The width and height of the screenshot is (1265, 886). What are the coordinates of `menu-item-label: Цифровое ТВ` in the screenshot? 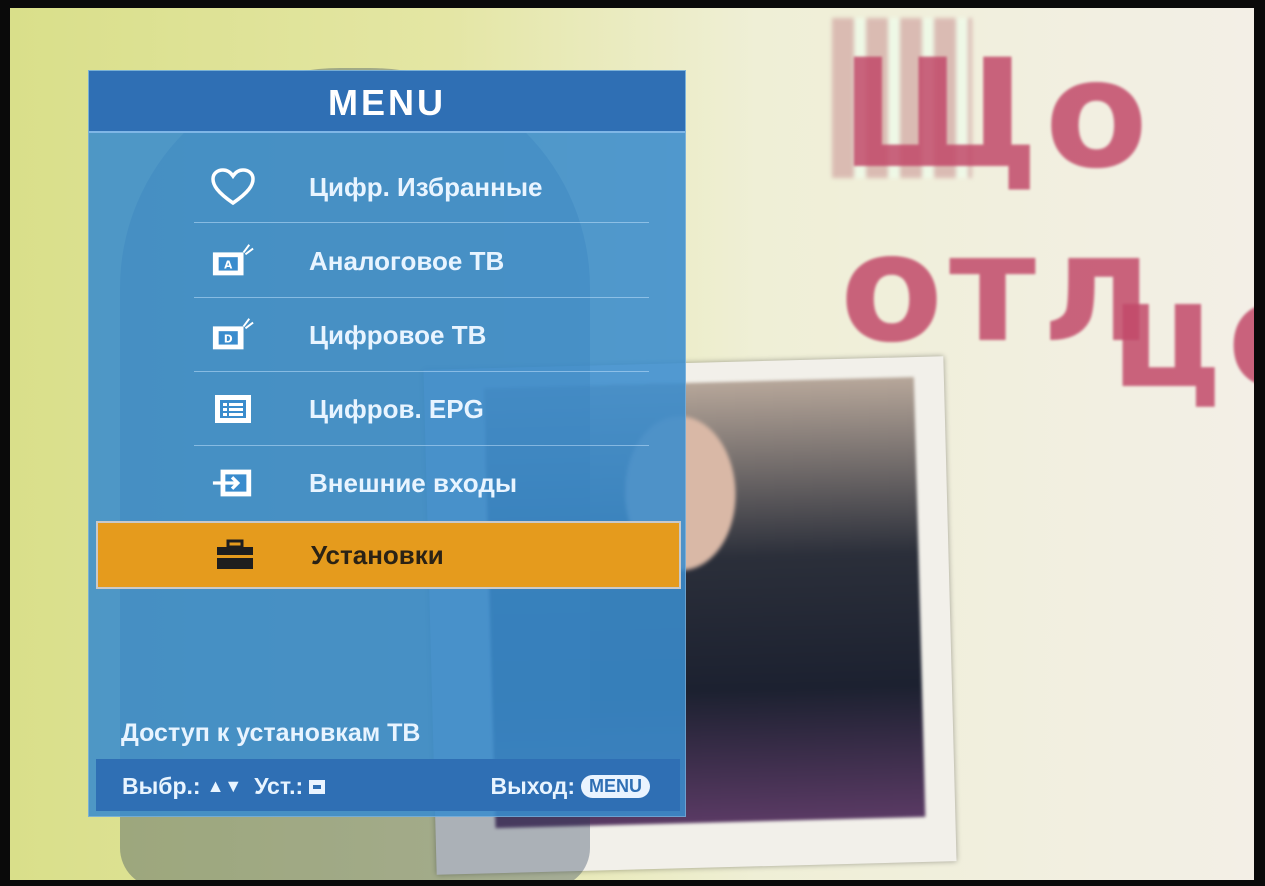 It's located at (398, 334).